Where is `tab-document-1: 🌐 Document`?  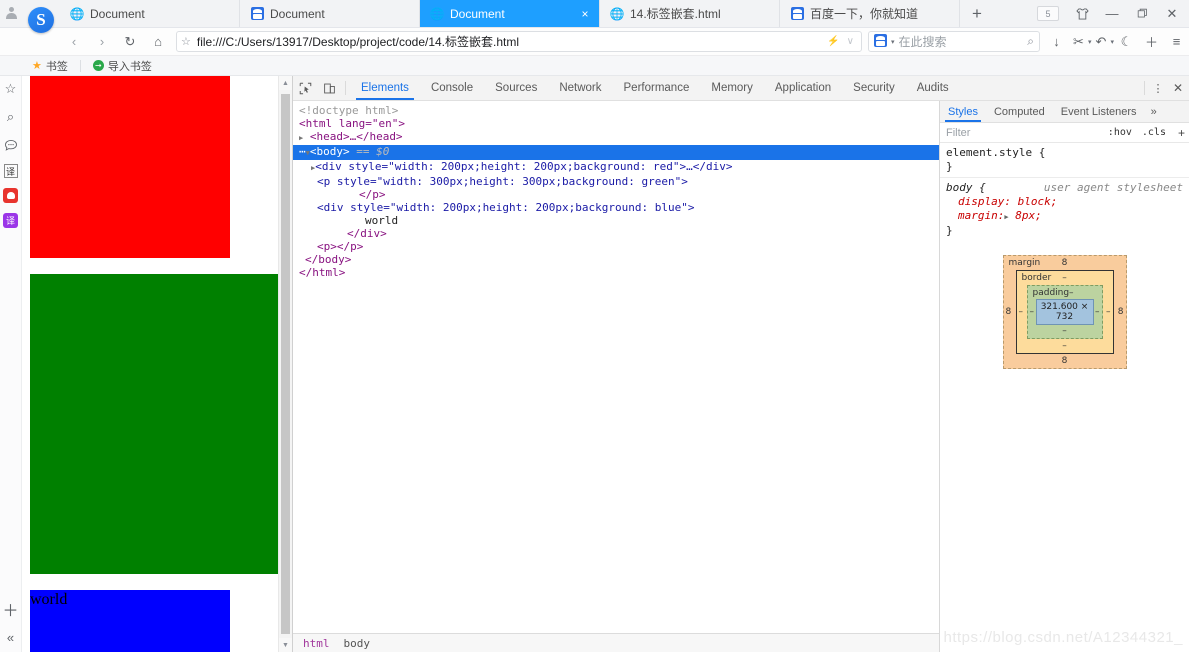
tab-document-1: 🌐 Document is located at coordinates (150, 13).